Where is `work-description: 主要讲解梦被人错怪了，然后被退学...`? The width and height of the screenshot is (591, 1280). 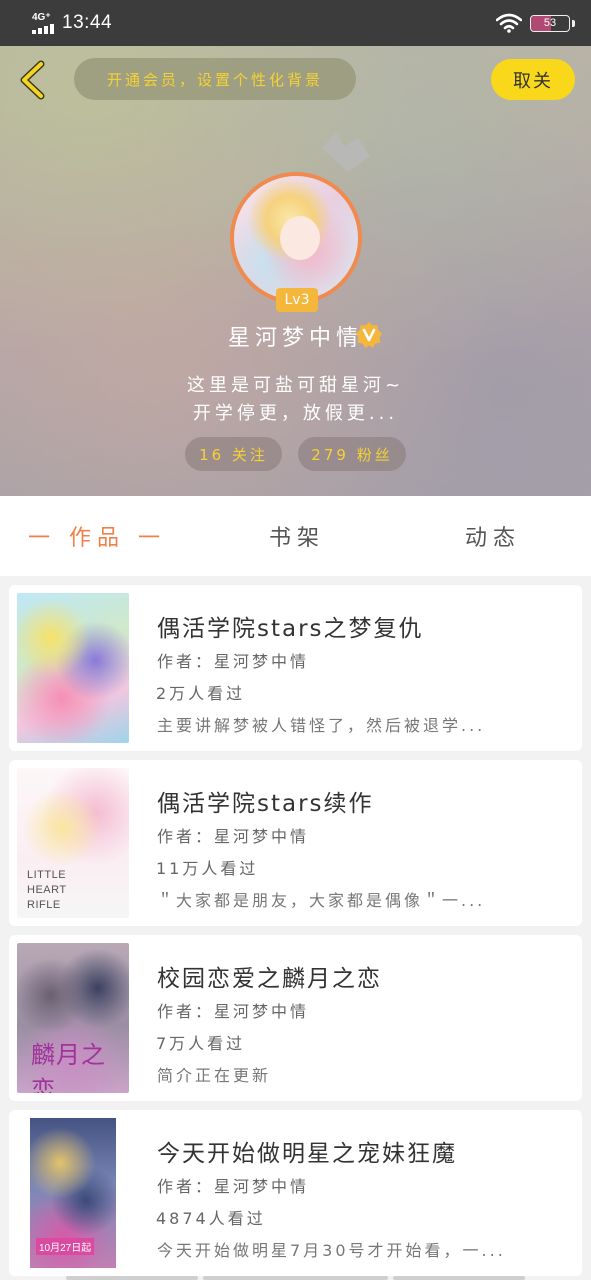
work-description: 主要讲解梦被人错怪了，然后被退学... is located at coordinates (321, 725).